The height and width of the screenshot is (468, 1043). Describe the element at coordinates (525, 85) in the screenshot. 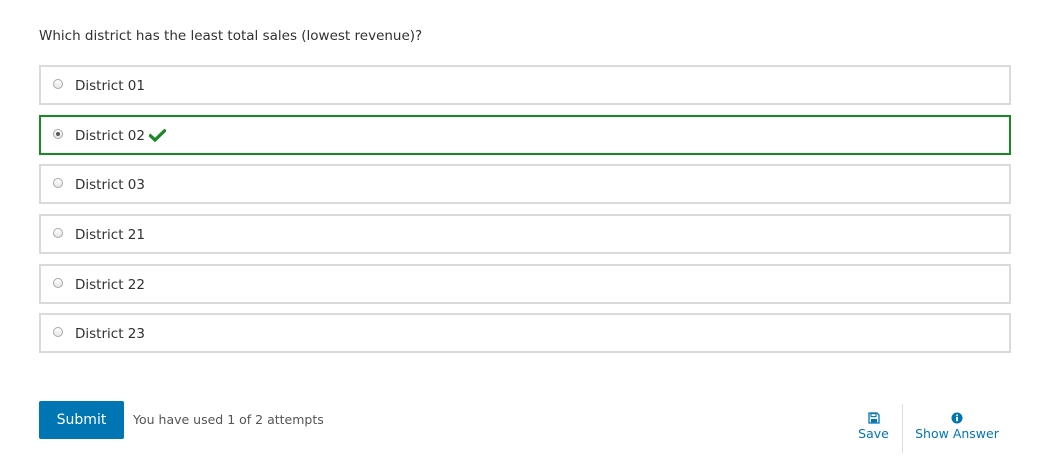

I see `choice-district-01: District 01` at that location.